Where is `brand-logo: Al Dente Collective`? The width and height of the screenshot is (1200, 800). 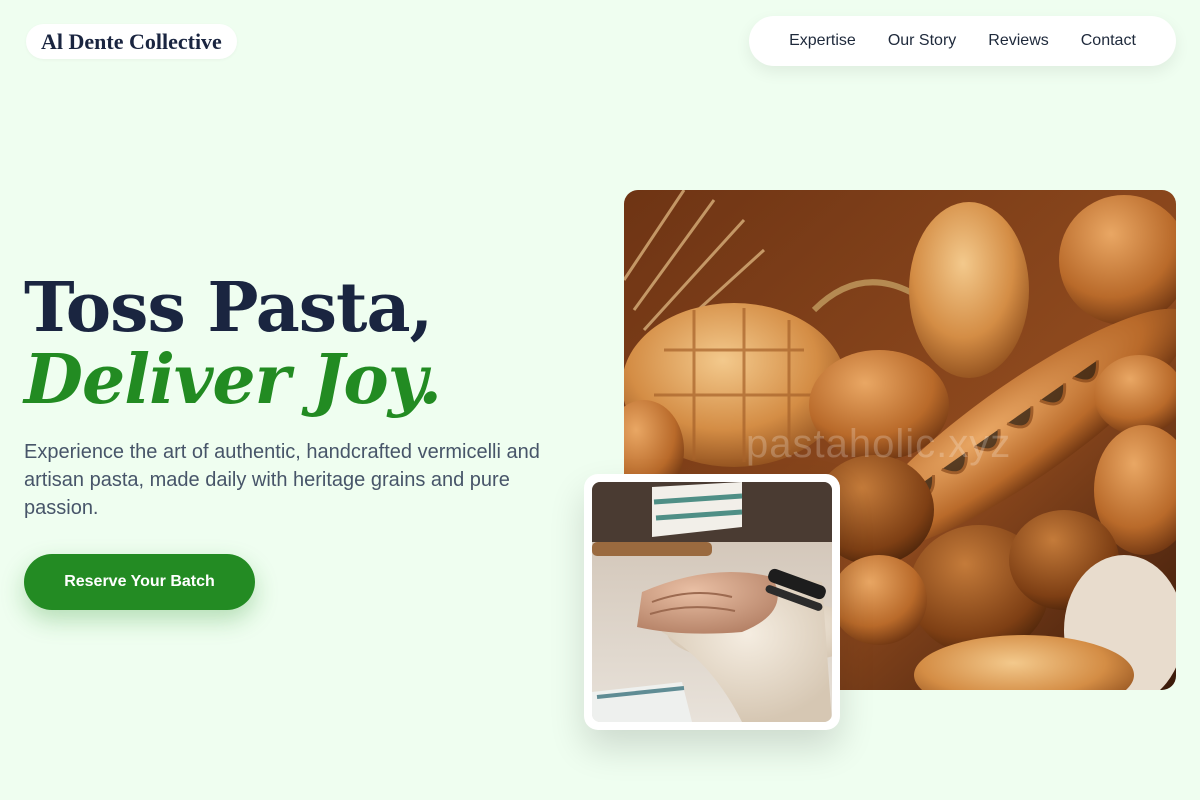 brand-logo: Al Dente Collective is located at coordinates (131, 41).